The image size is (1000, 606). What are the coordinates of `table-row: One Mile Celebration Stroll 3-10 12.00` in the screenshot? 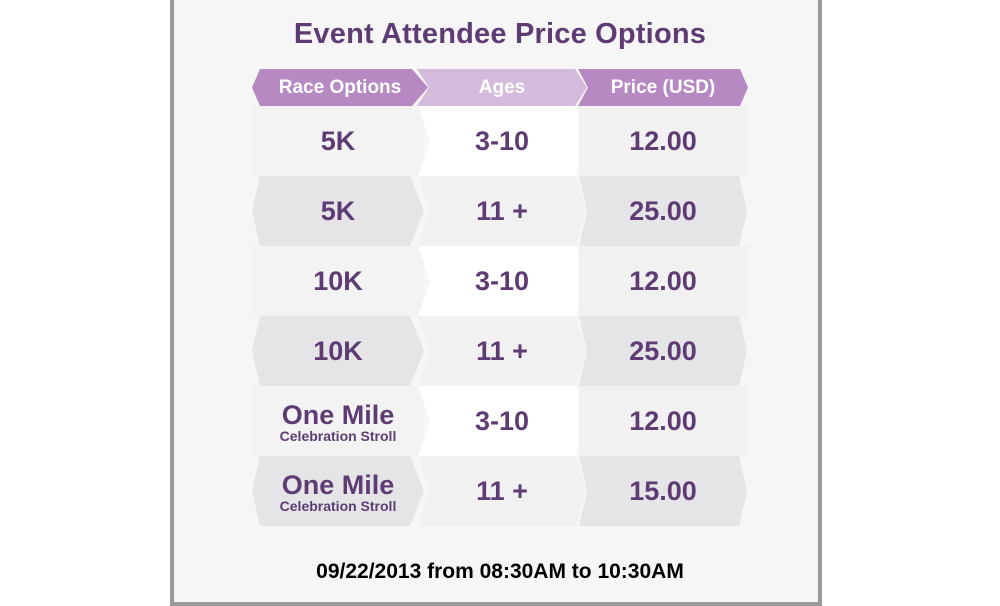 It's located at (500, 421).